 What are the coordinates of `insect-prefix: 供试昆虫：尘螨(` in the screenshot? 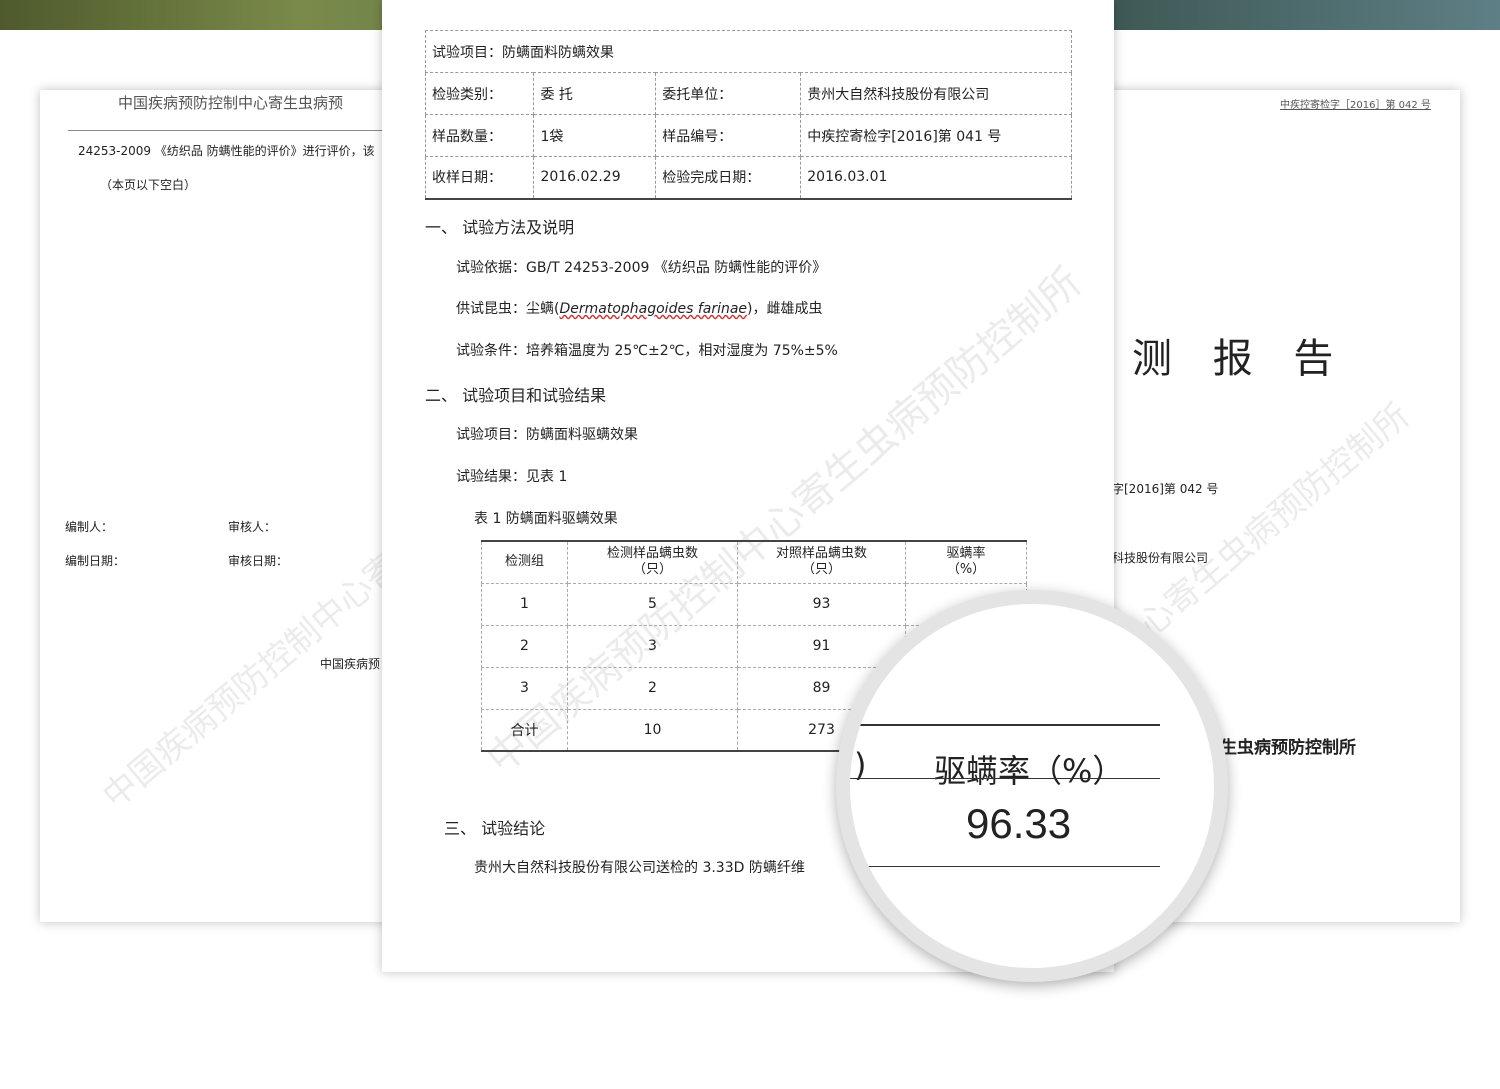 It's located at (508, 309).